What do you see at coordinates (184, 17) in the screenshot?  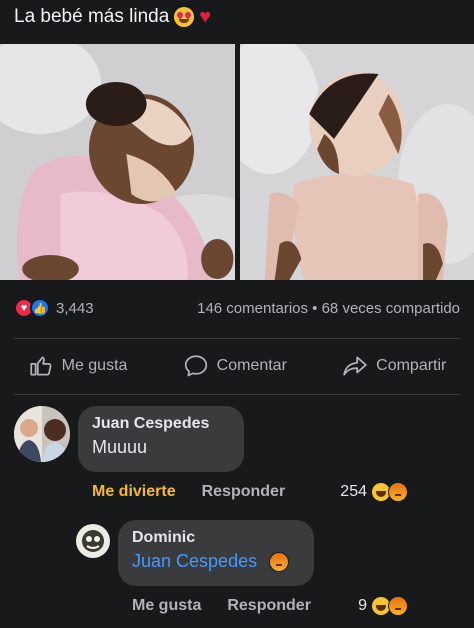 I see `heart-eyes-icon` at bounding box center [184, 17].